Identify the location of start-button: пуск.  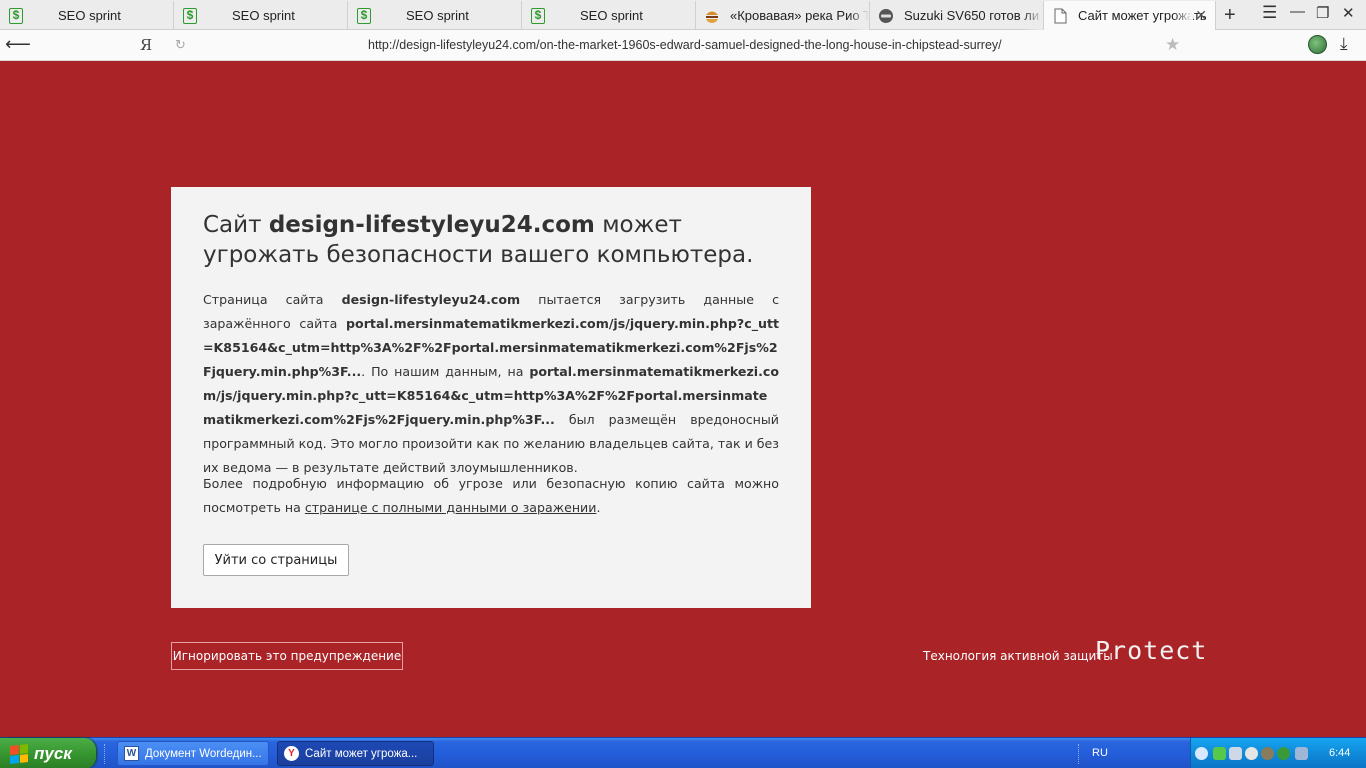
(48, 753).